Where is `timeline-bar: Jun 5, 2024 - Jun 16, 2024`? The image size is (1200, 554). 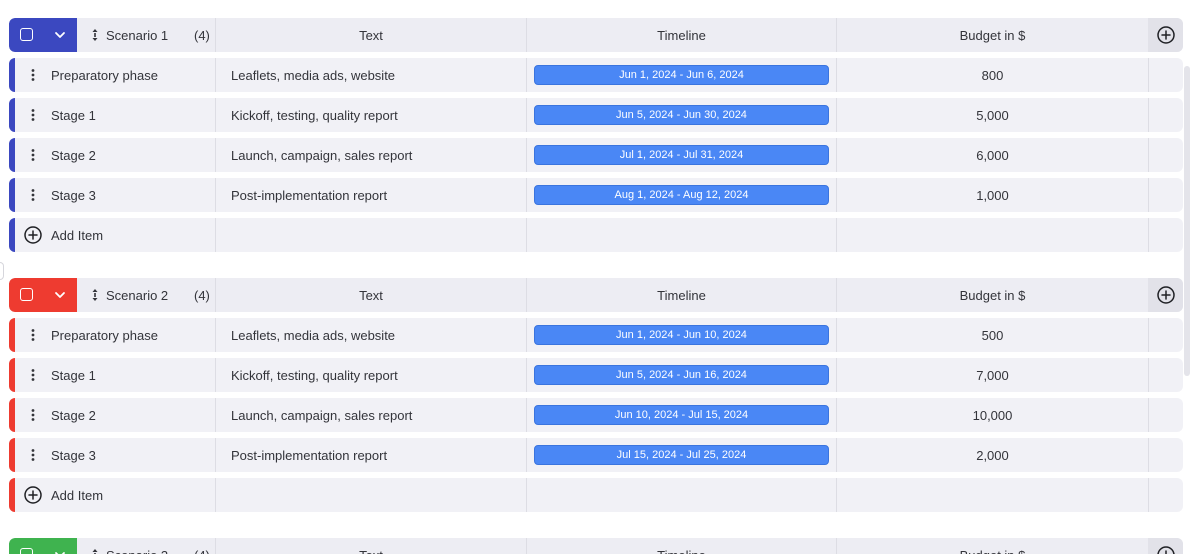
timeline-bar: Jun 5, 2024 - Jun 16, 2024 is located at coordinates (681, 375).